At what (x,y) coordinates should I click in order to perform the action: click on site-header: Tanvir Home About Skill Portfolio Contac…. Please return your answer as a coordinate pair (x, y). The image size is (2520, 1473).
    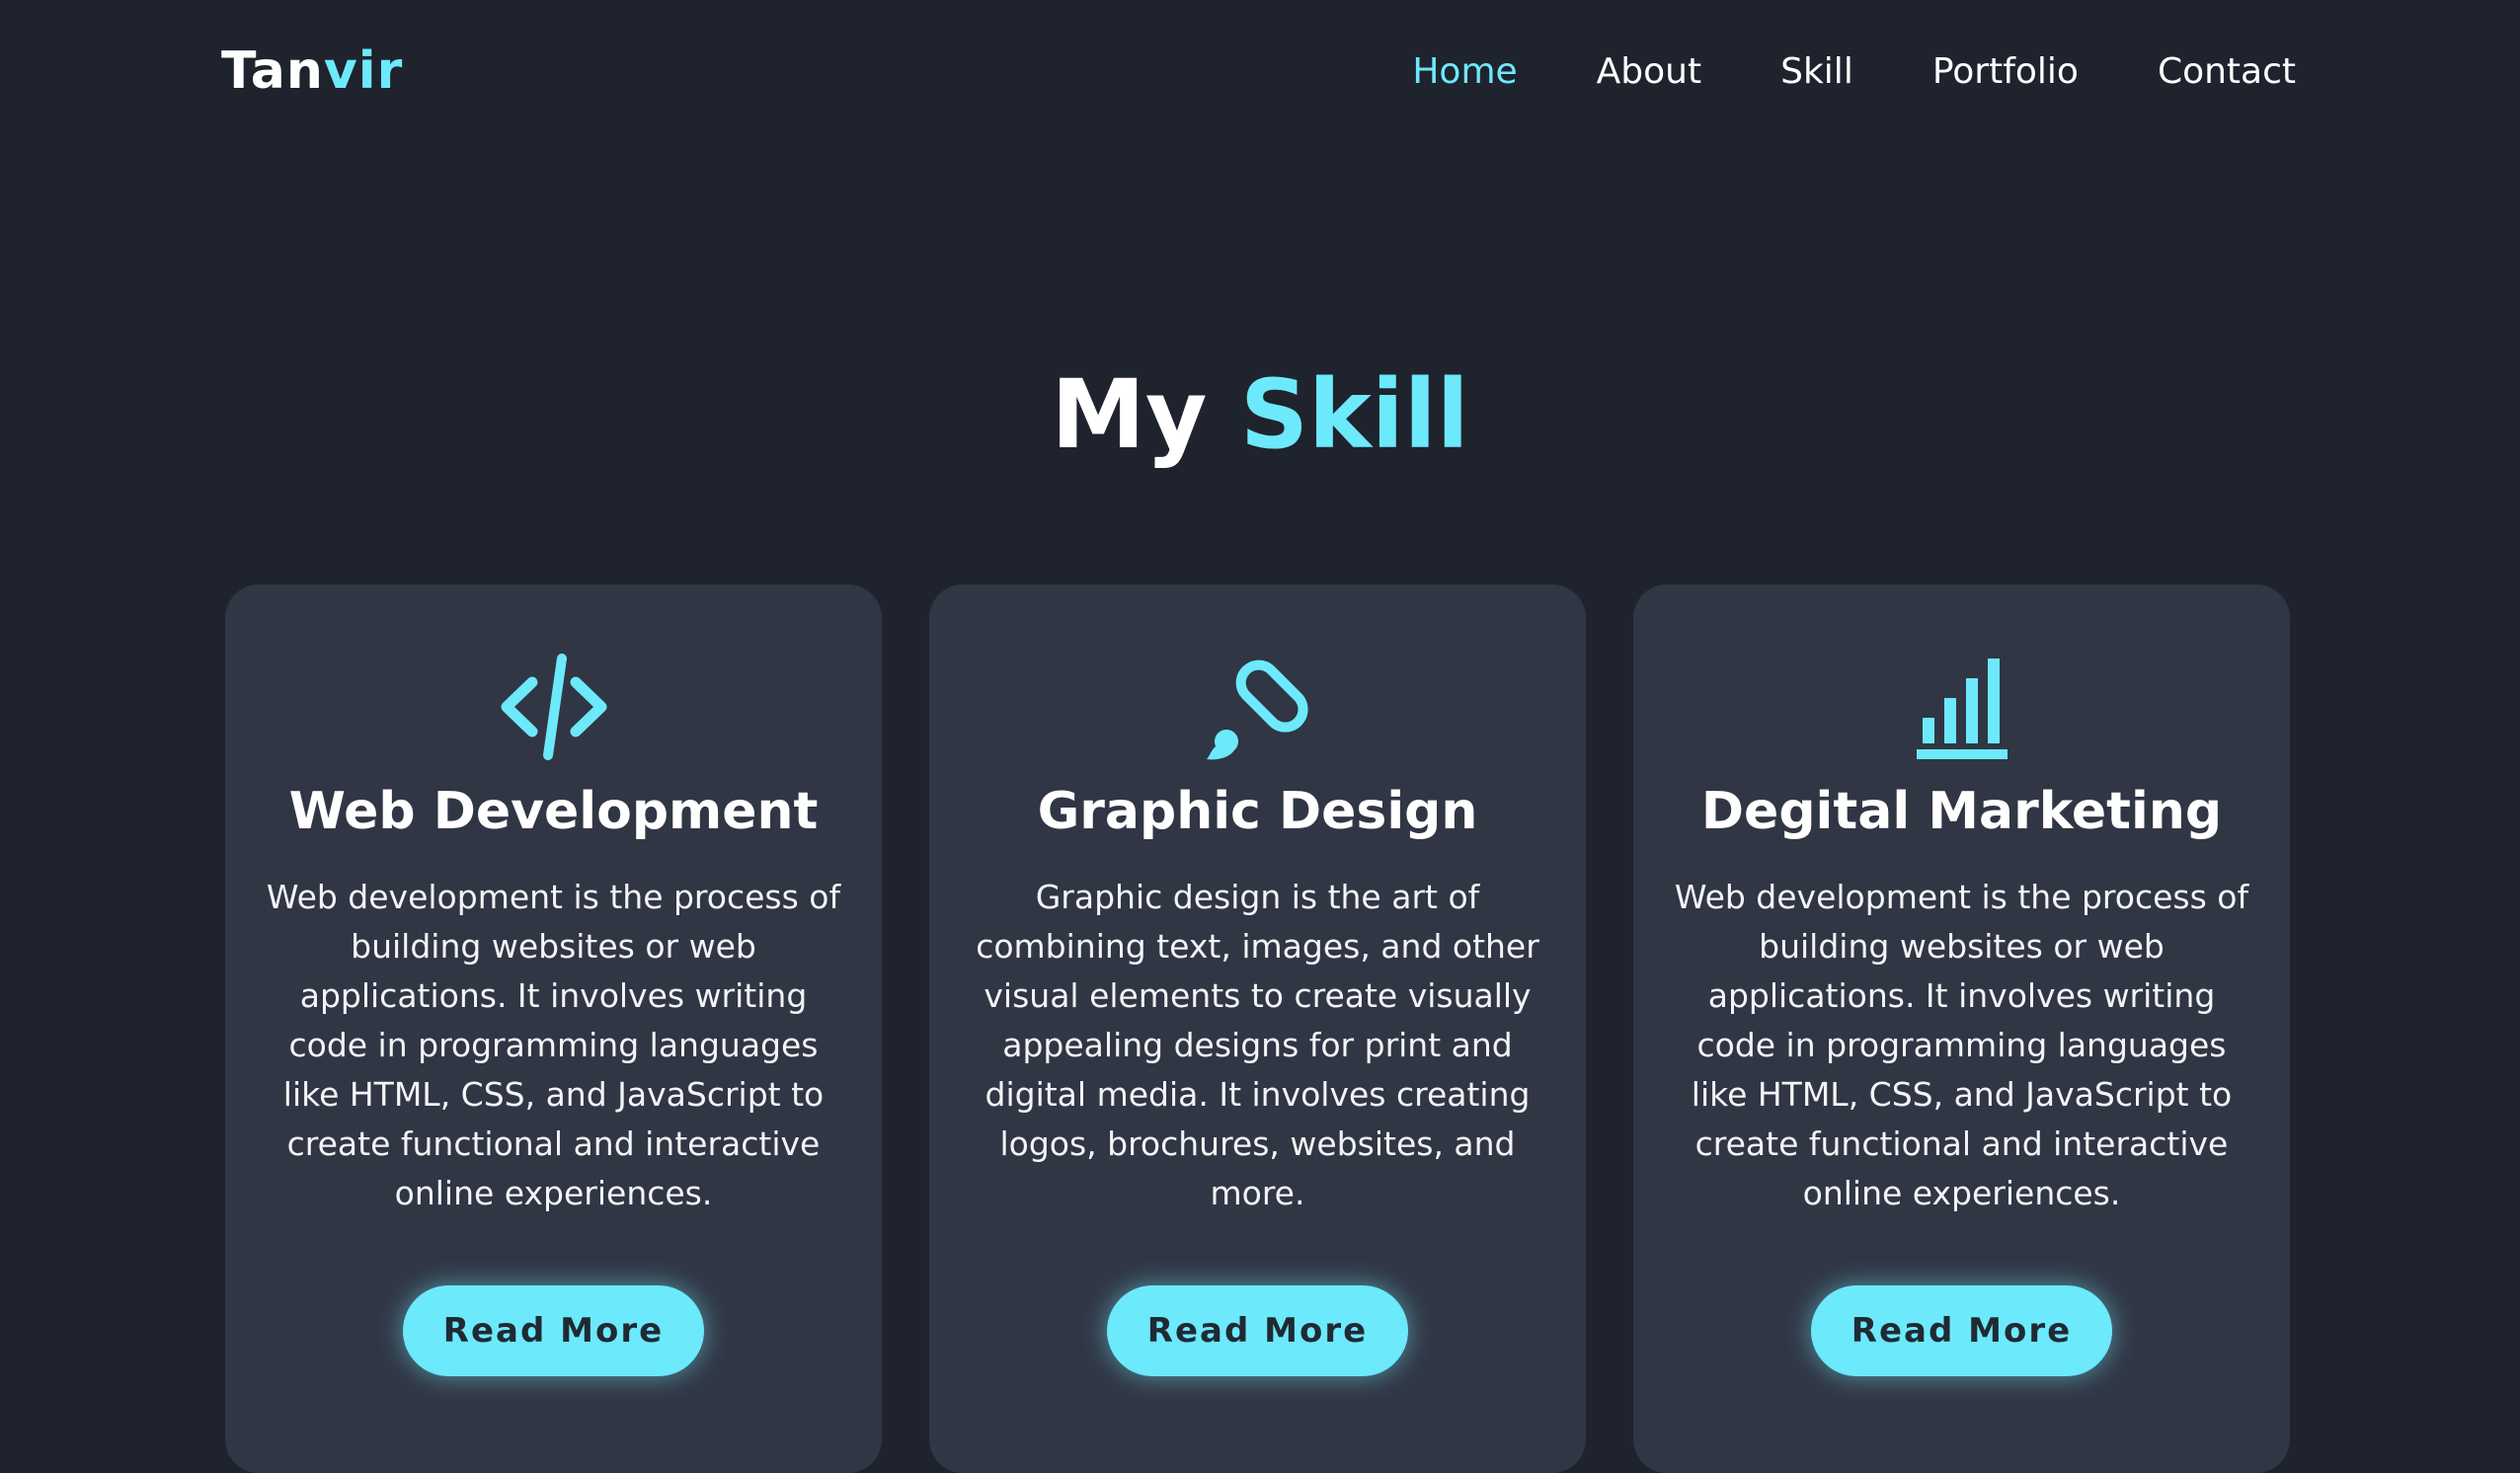
    Looking at the image, I should click on (1260, 74).